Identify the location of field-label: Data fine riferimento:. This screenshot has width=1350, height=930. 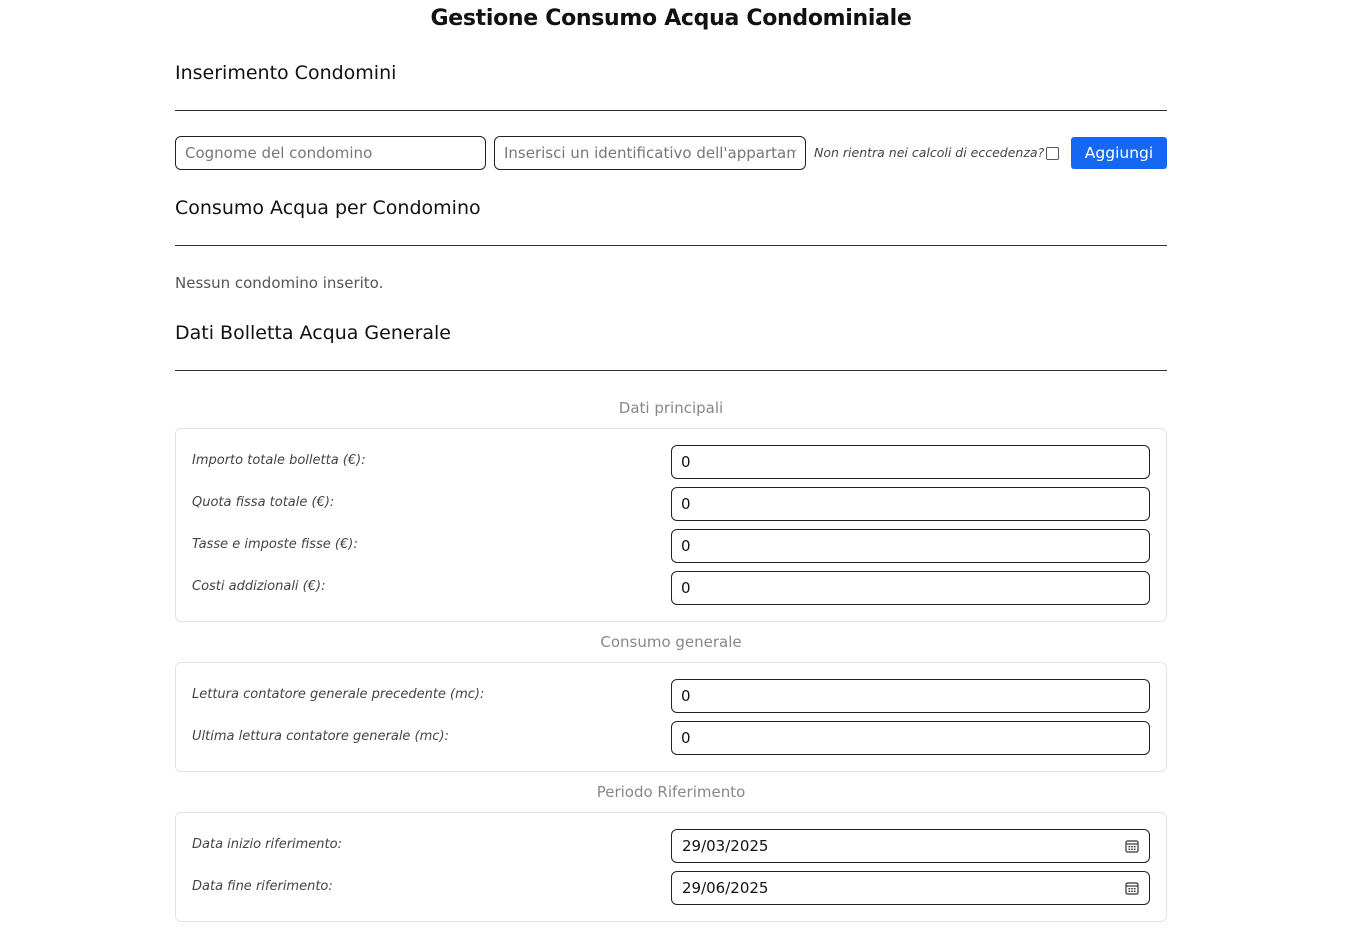
(262, 886).